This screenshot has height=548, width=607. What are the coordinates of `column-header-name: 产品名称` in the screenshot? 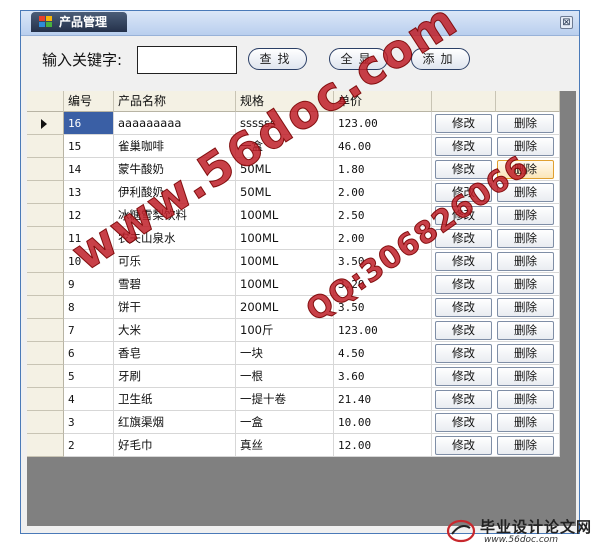 It's located at (175, 101).